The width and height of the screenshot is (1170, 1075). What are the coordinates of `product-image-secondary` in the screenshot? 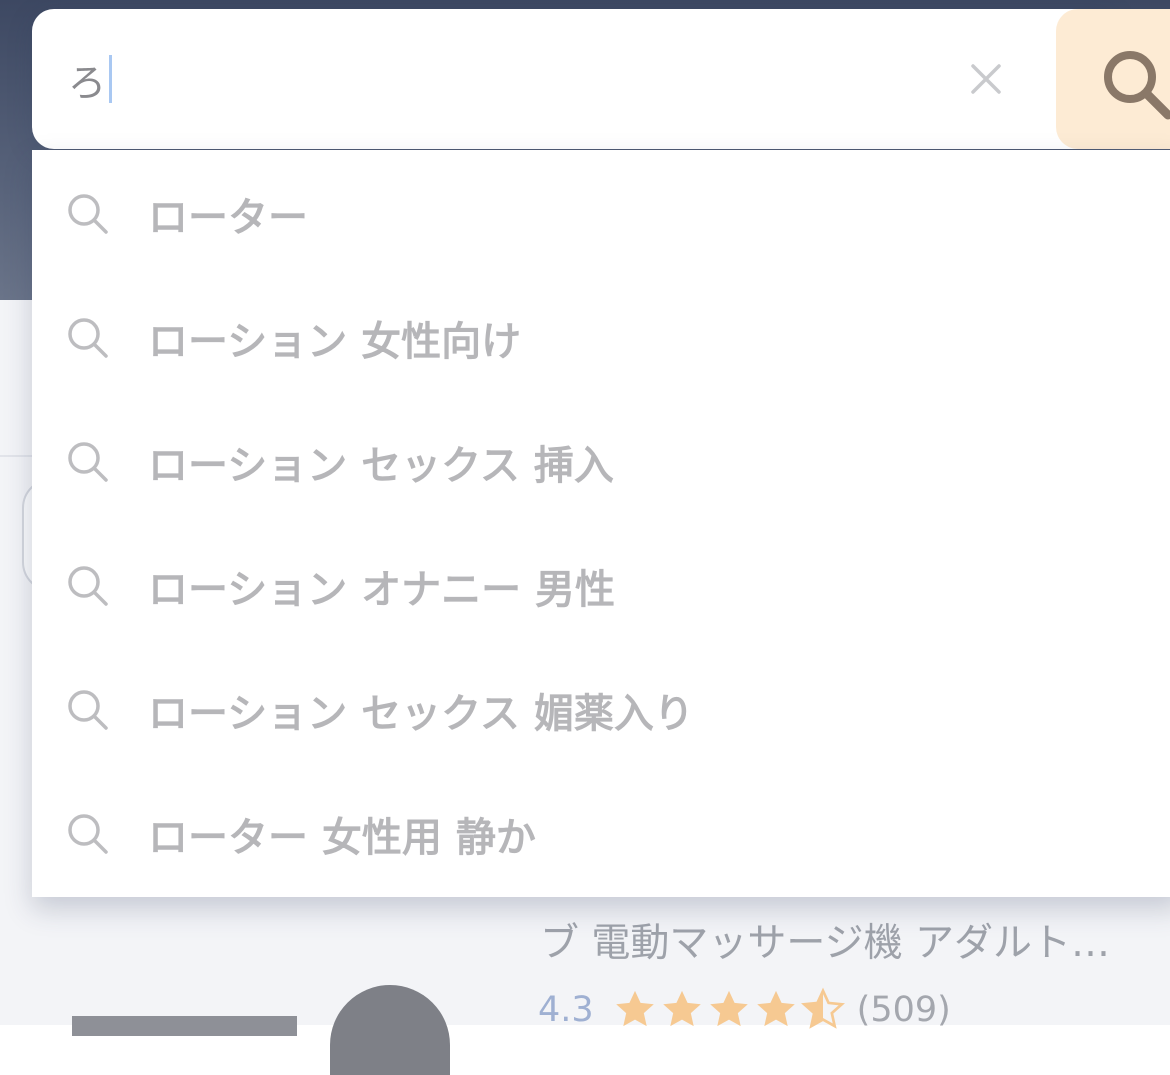 It's located at (184, 1026).